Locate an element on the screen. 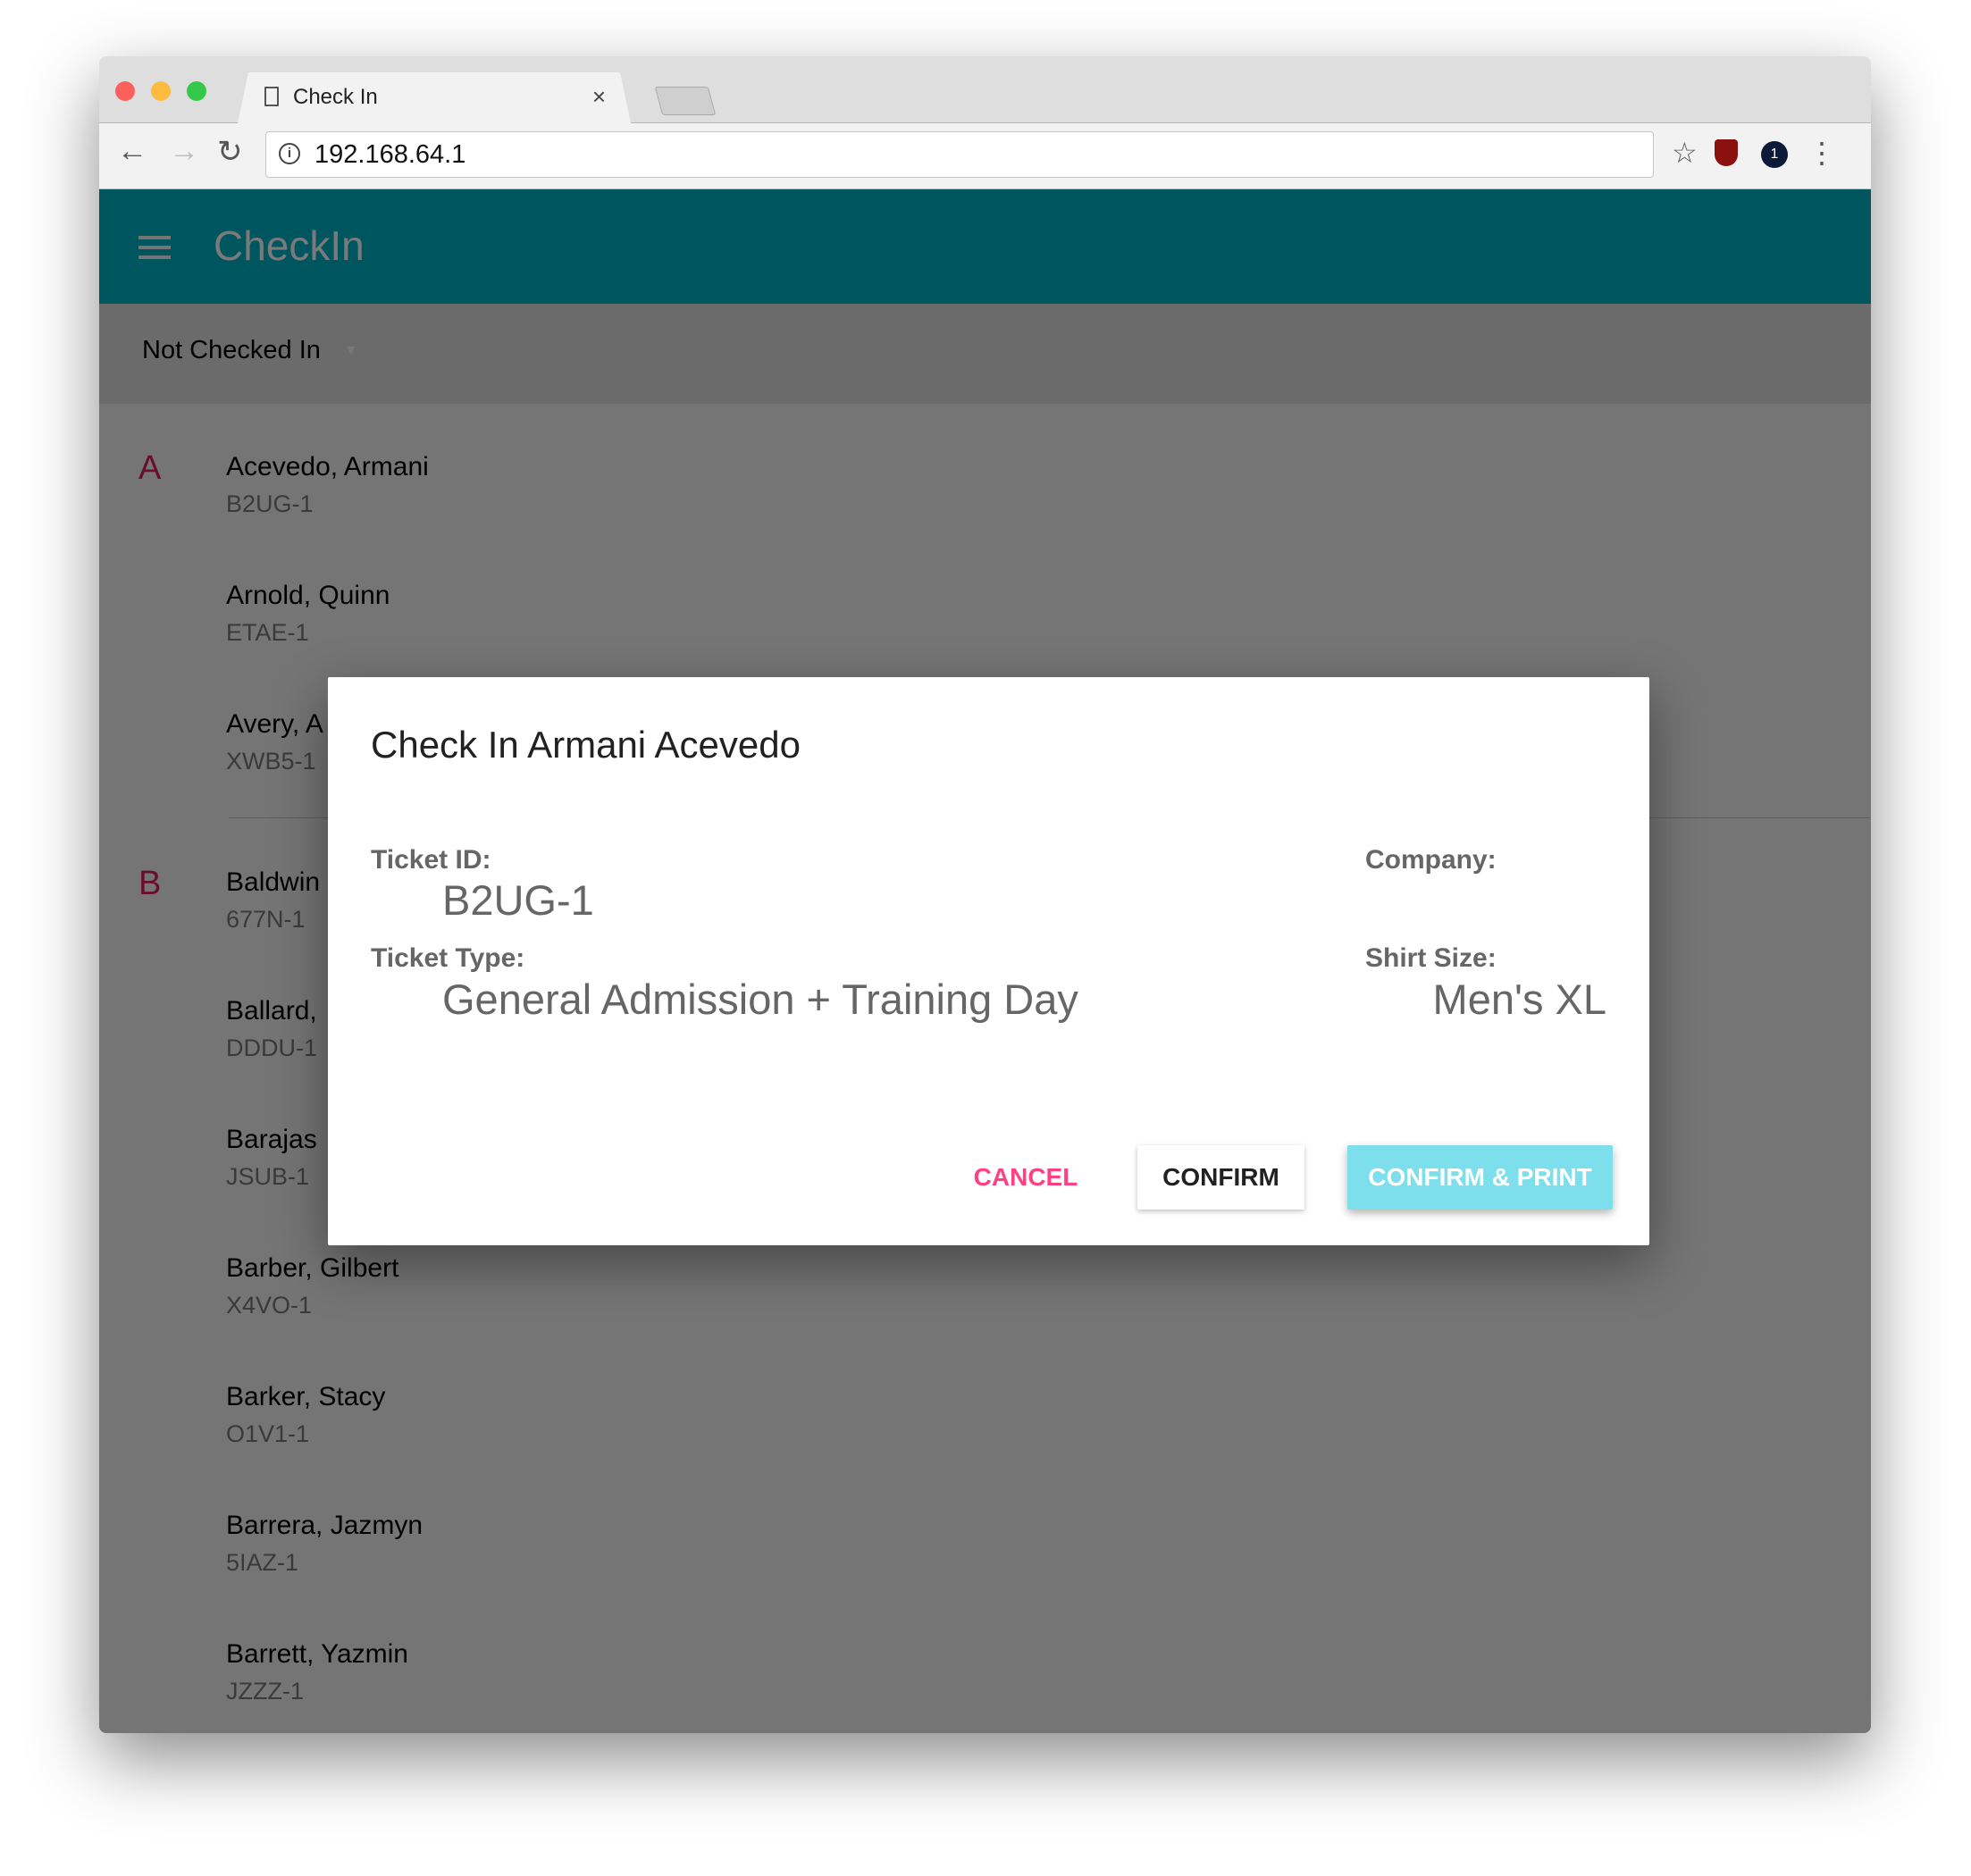 The image size is (1971, 1876). confirm-button: CONFIRM is located at coordinates (1220, 1177).